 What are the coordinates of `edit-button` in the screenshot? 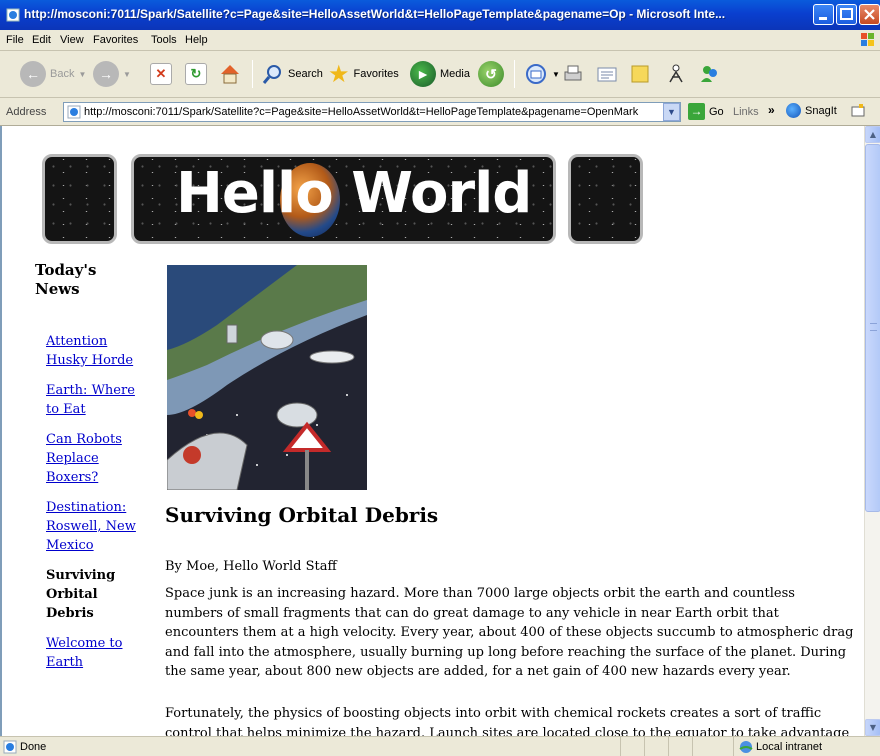 It's located at (607, 74).